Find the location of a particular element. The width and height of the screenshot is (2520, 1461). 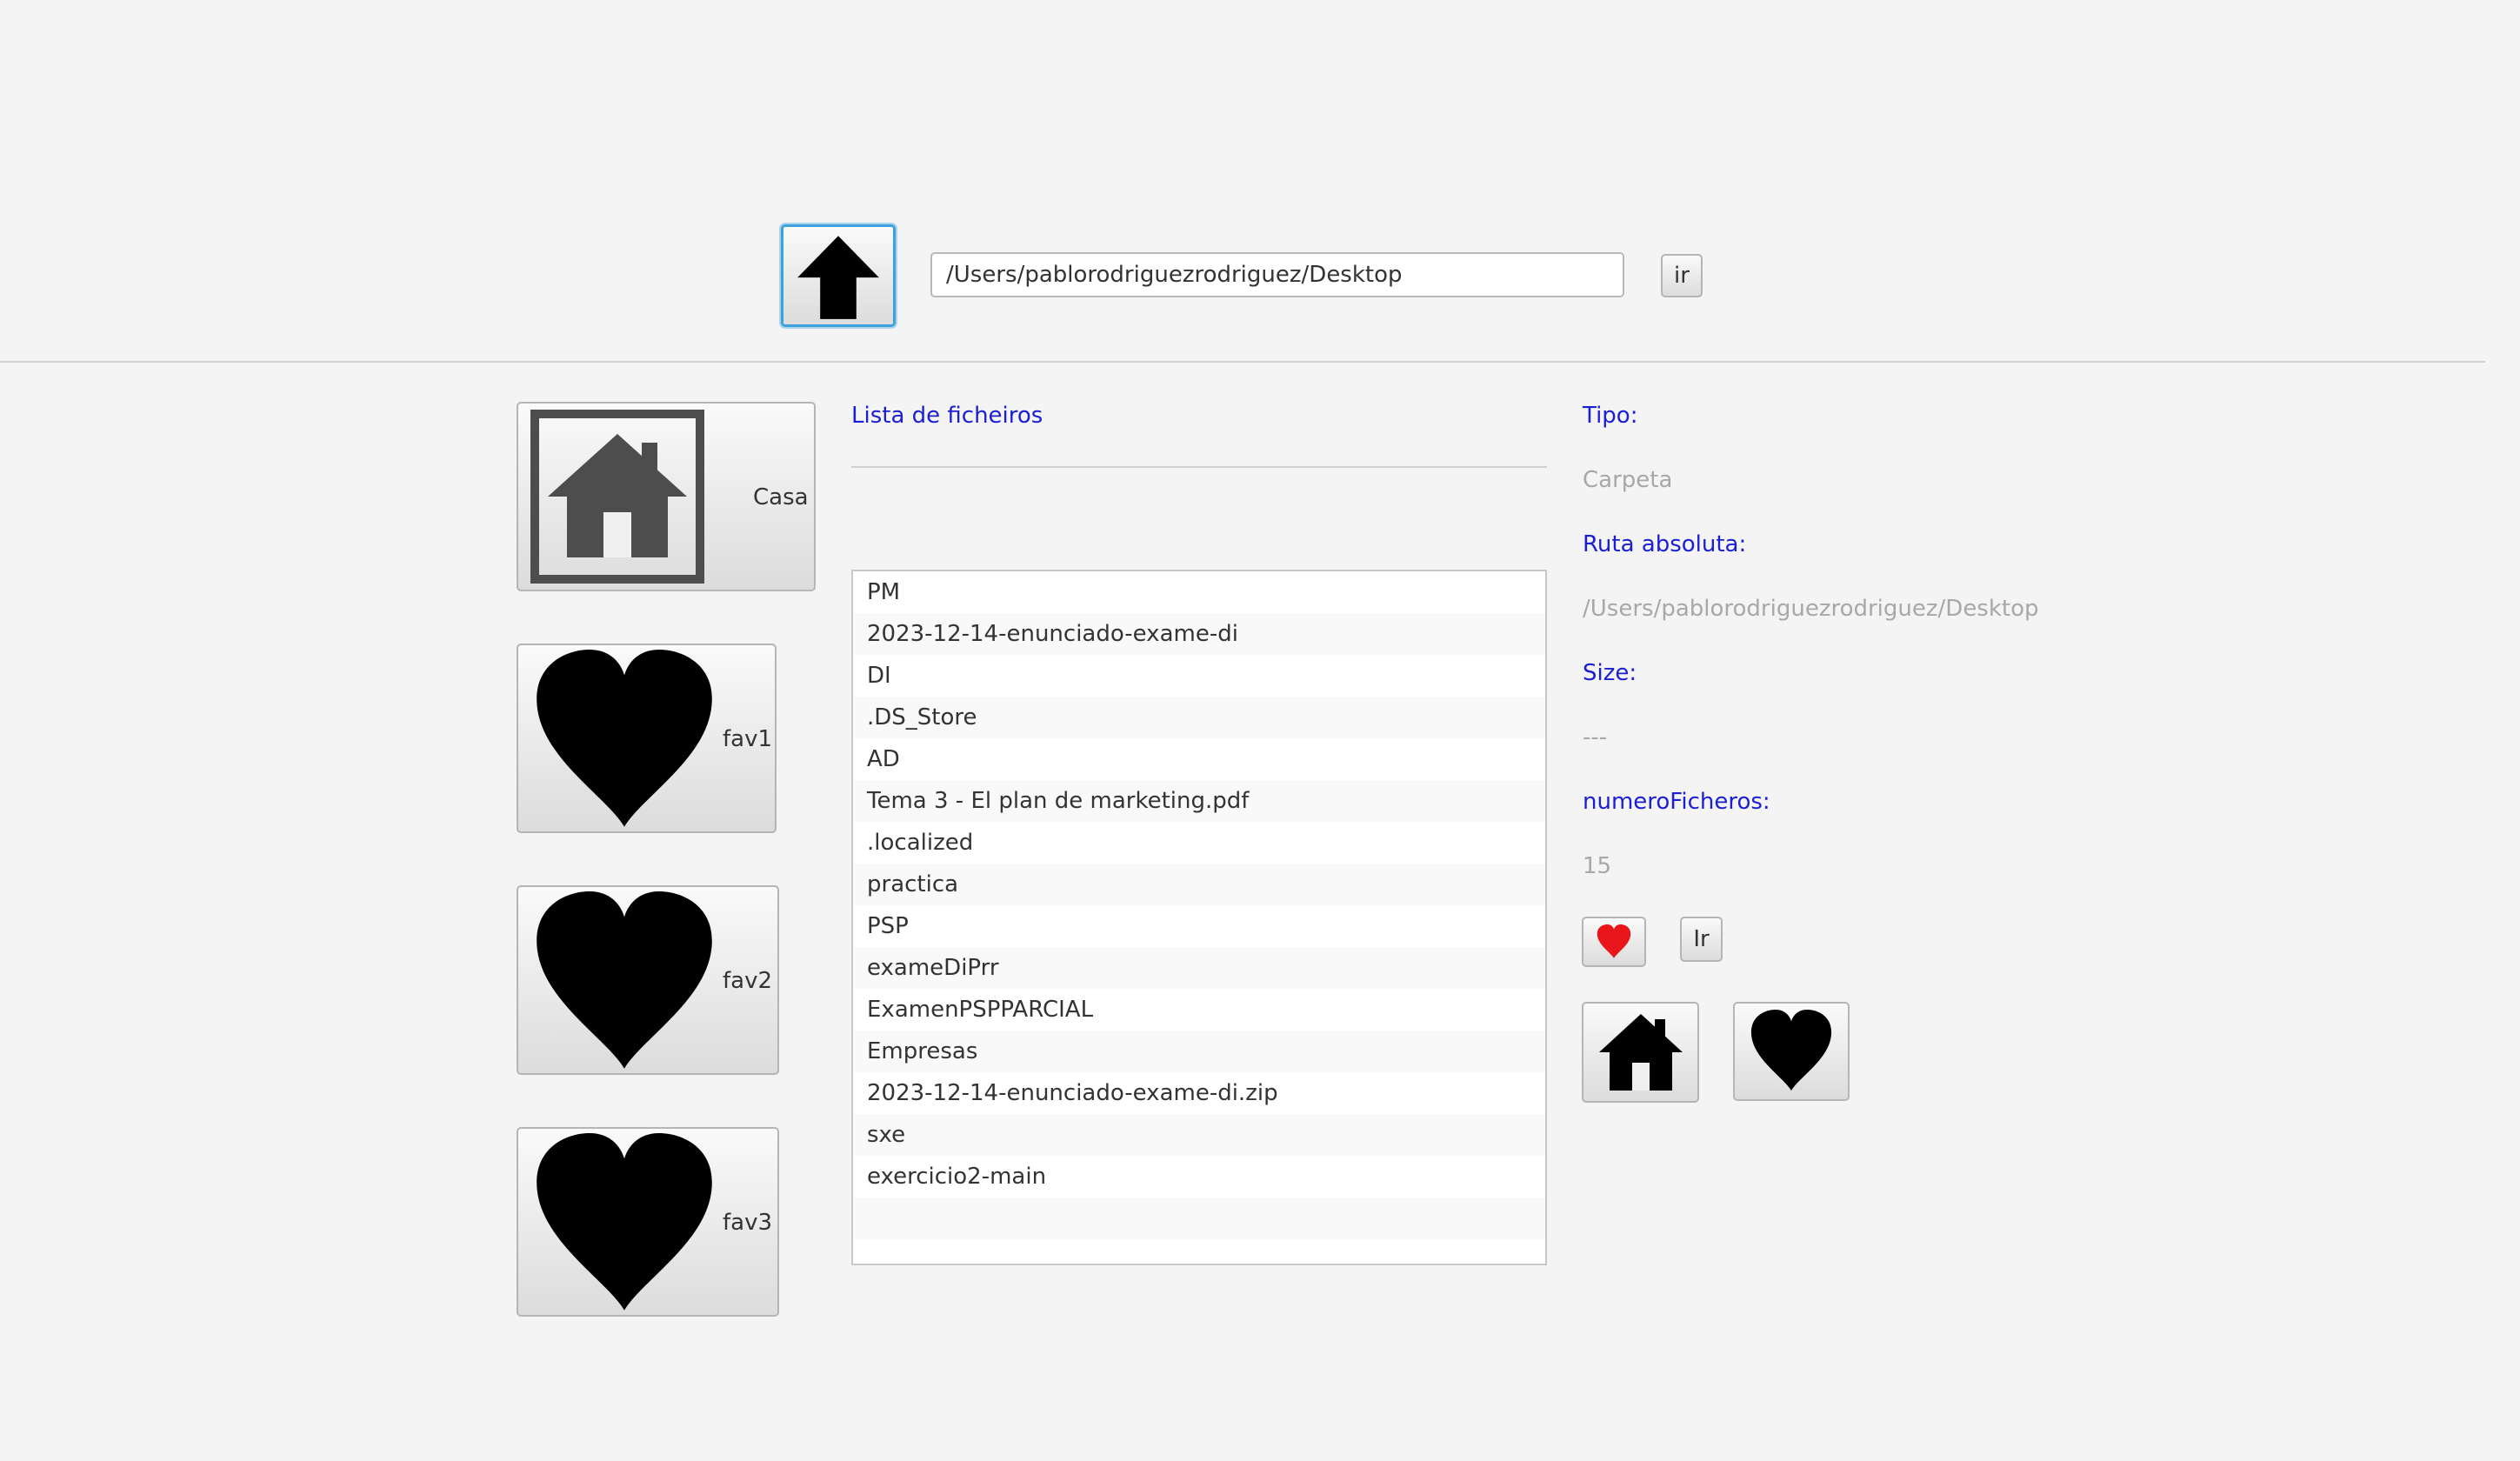

size-value: --- is located at coordinates (1595, 737).